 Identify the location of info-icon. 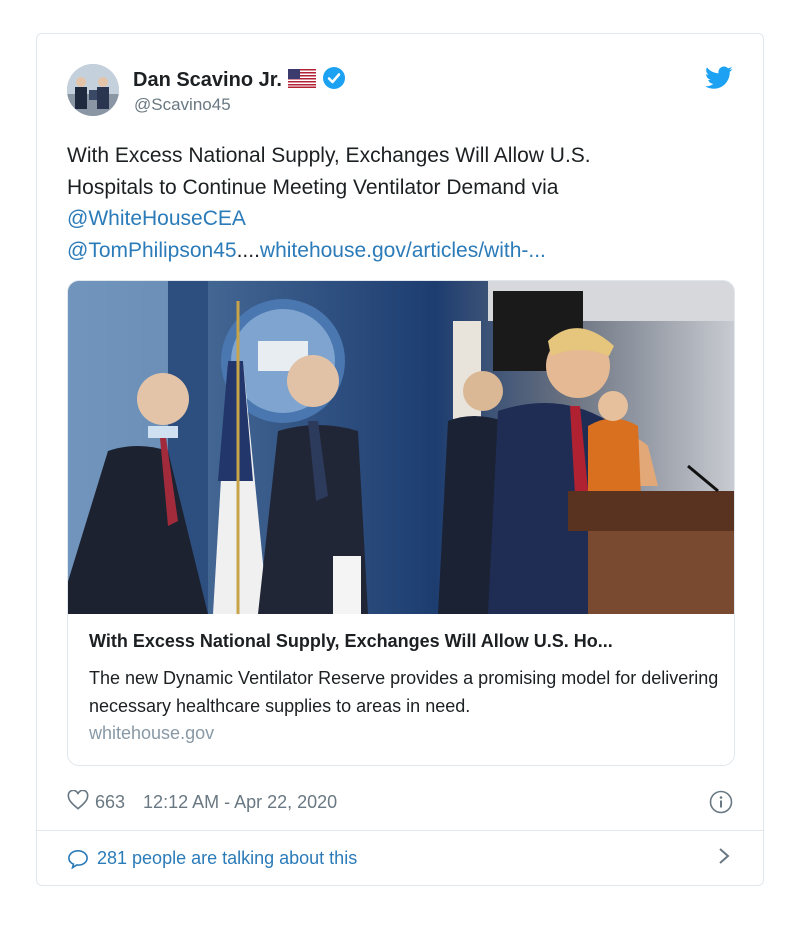
(721, 802).